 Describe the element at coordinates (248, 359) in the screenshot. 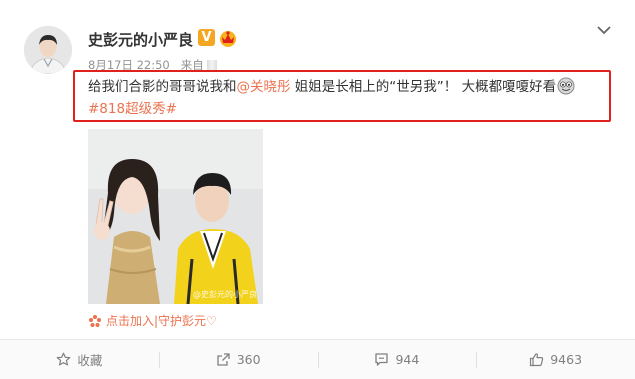

I see `repost-count: 360` at that location.